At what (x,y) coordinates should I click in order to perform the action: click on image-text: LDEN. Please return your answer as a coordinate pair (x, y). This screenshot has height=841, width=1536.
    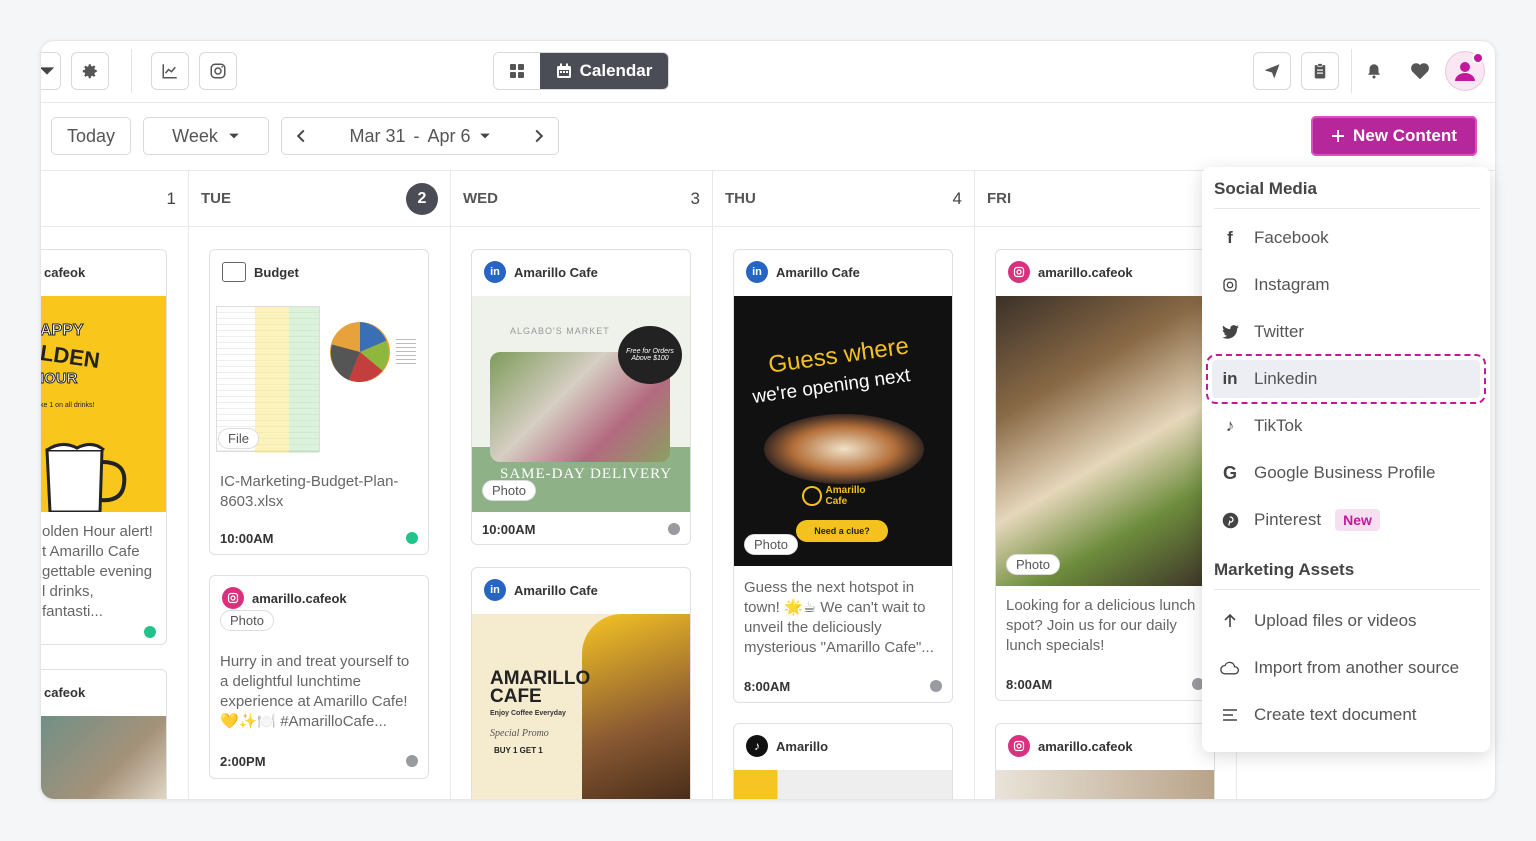
    Looking at the image, I should click on (71, 356).